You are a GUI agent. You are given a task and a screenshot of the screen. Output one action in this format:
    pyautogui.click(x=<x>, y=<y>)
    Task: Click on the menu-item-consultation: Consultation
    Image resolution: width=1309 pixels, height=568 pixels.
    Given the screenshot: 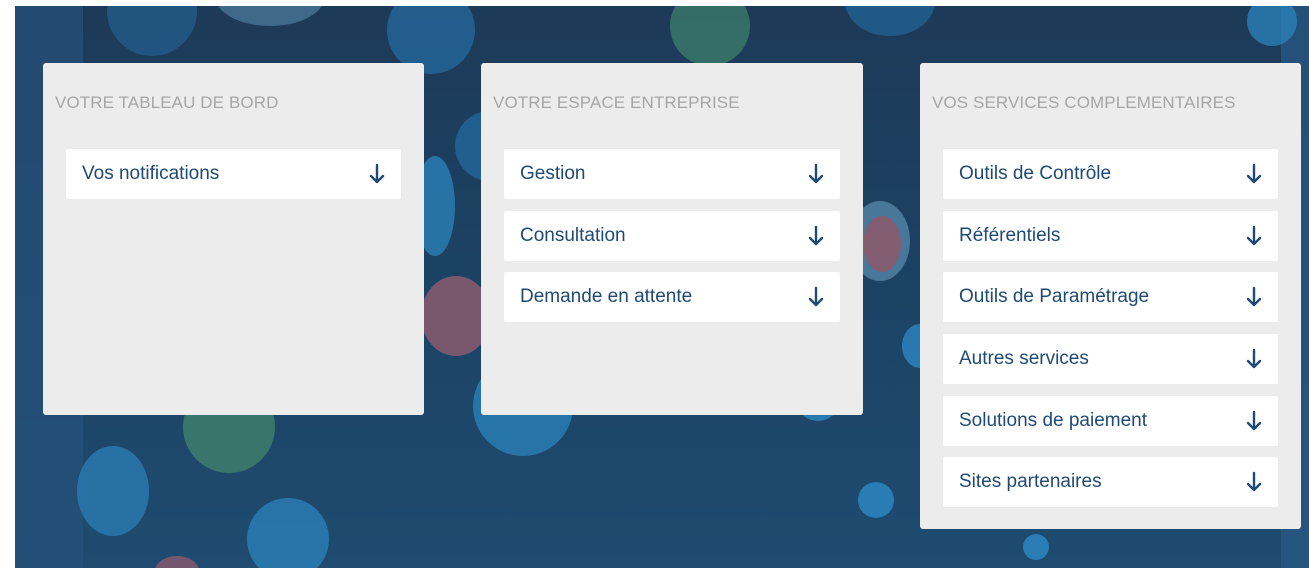 What is the action you would take?
    pyautogui.click(x=672, y=236)
    